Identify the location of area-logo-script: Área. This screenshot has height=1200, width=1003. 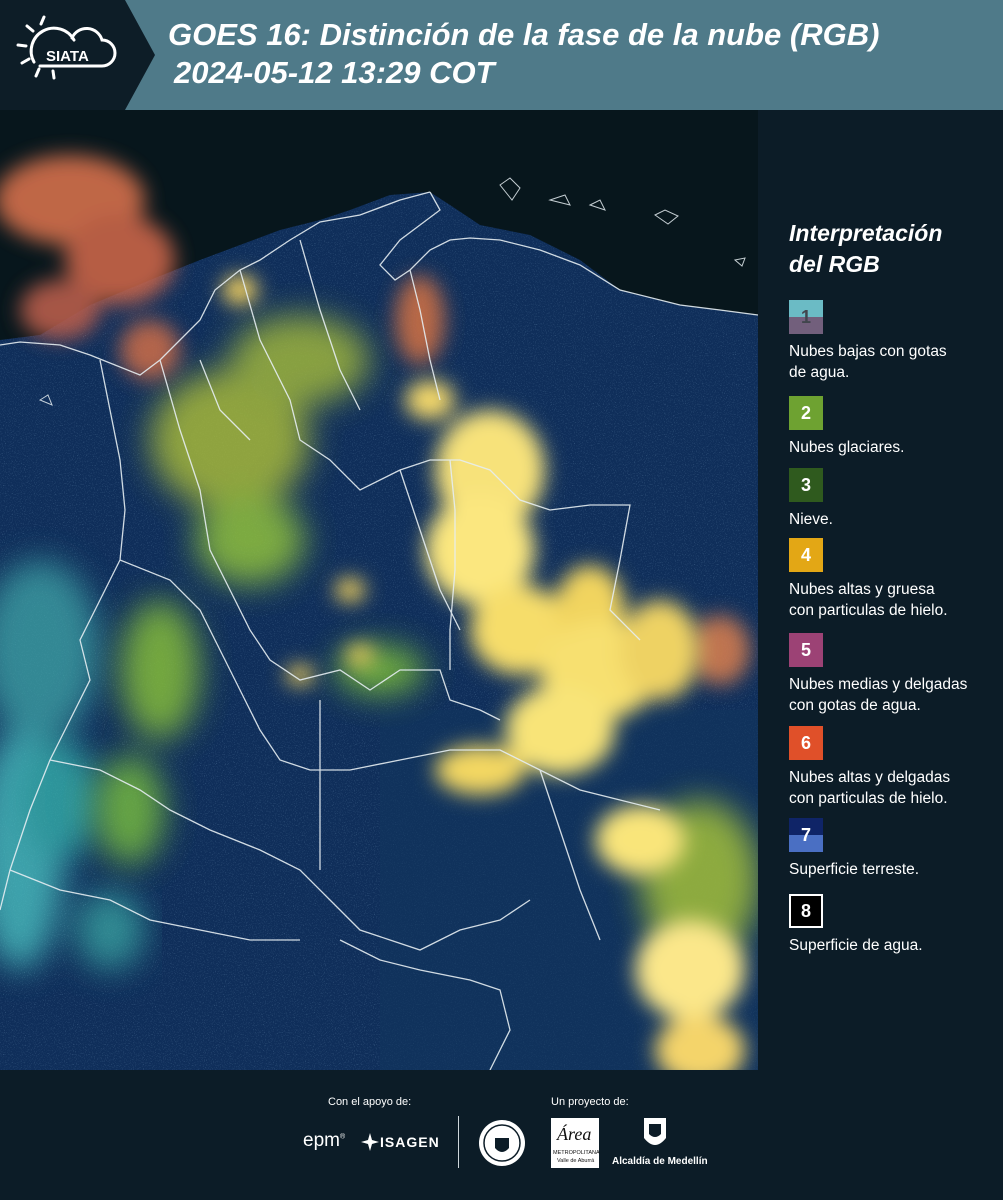
(574, 1134).